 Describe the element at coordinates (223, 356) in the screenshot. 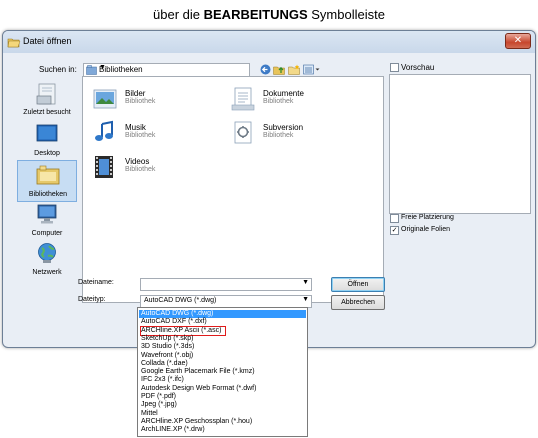

I see `filetype-option: Wavefront (*.obj)` at that location.